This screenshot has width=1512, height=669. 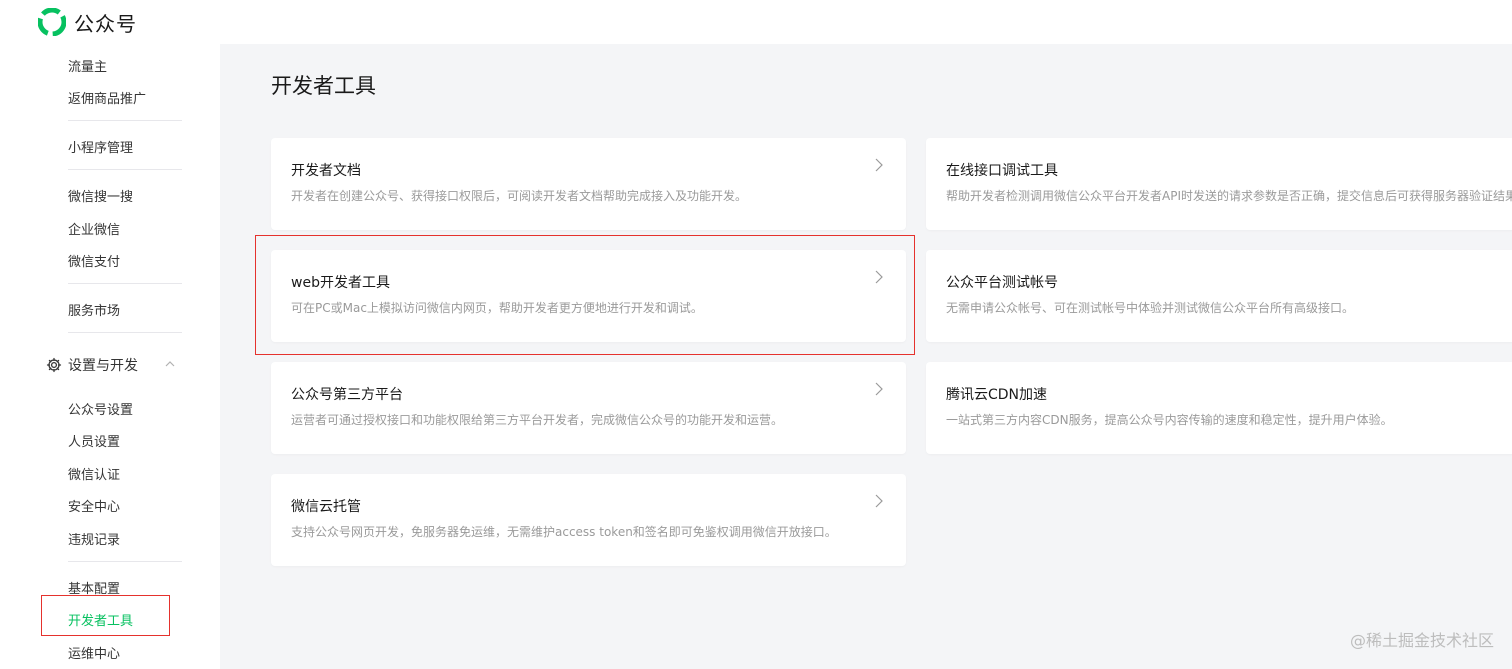 I want to click on chevron-up-icon, so click(x=170, y=364).